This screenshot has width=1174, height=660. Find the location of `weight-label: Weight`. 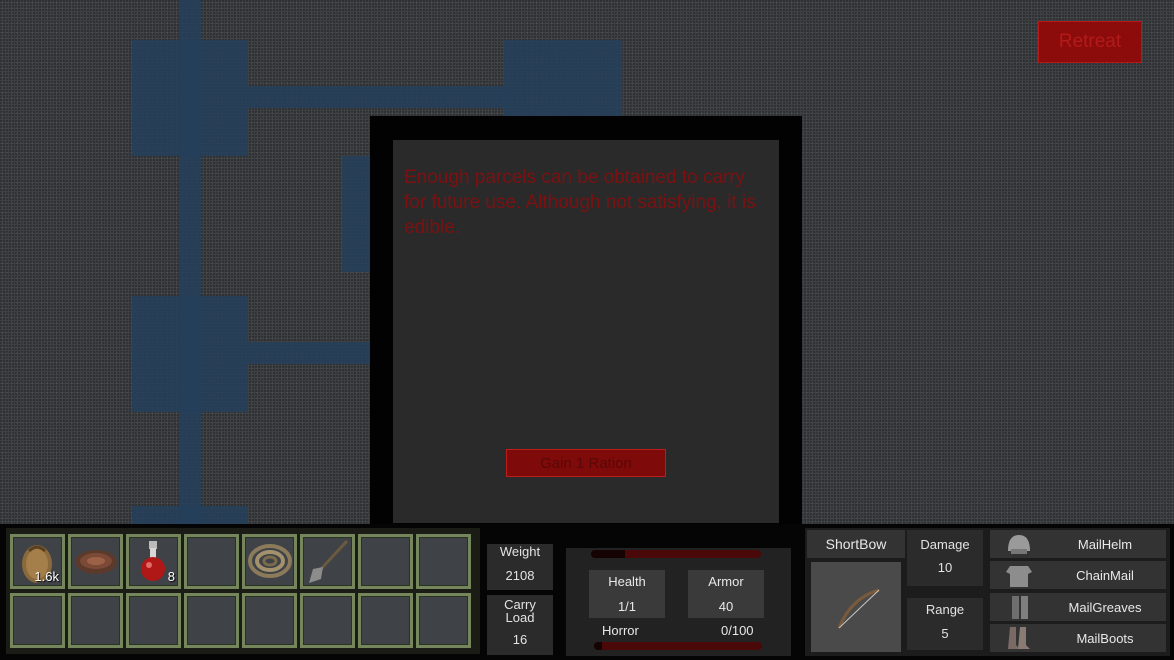

weight-label: Weight is located at coordinates (520, 551).